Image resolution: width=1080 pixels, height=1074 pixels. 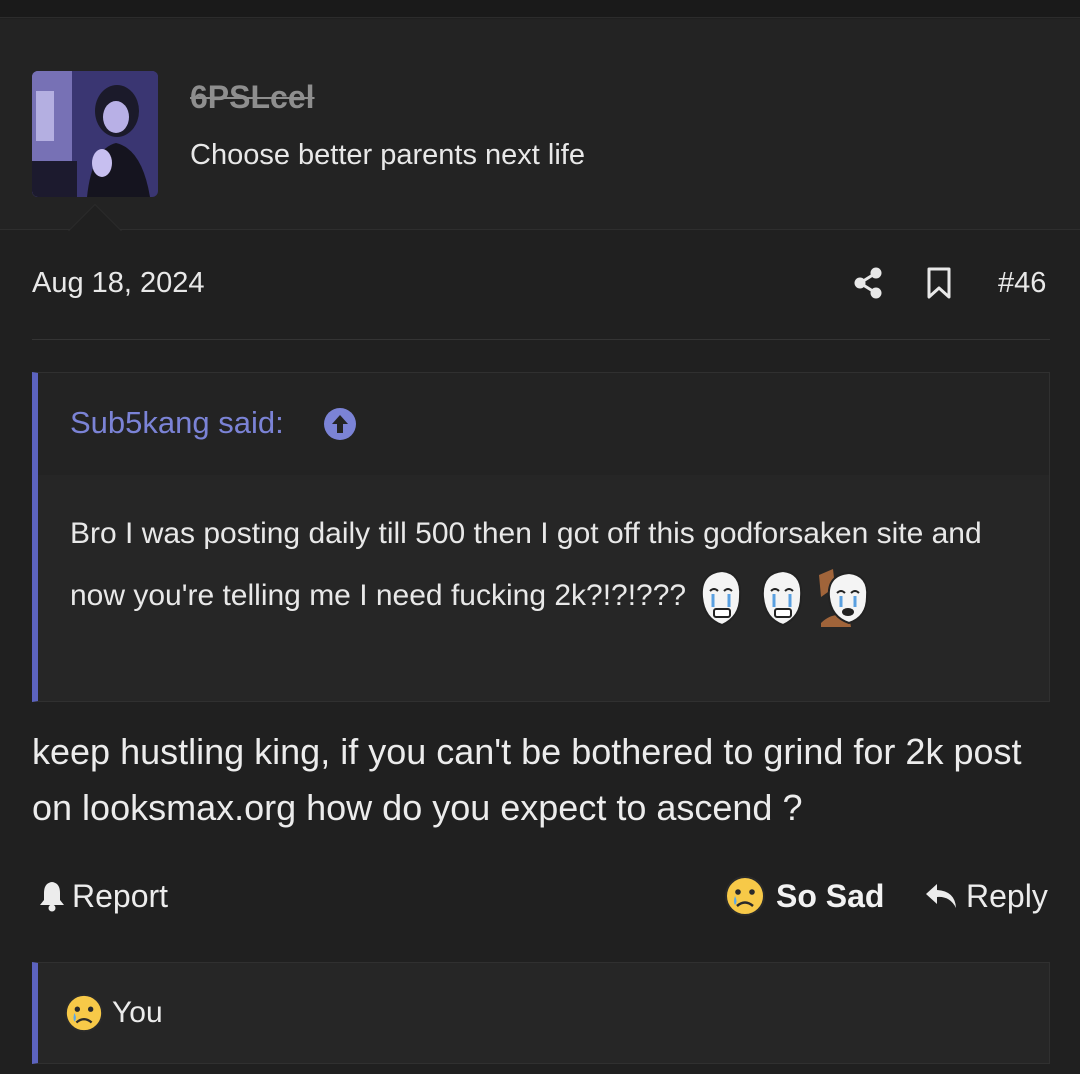 I want to click on so-sad-label: So Sad, so click(x=830, y=895).